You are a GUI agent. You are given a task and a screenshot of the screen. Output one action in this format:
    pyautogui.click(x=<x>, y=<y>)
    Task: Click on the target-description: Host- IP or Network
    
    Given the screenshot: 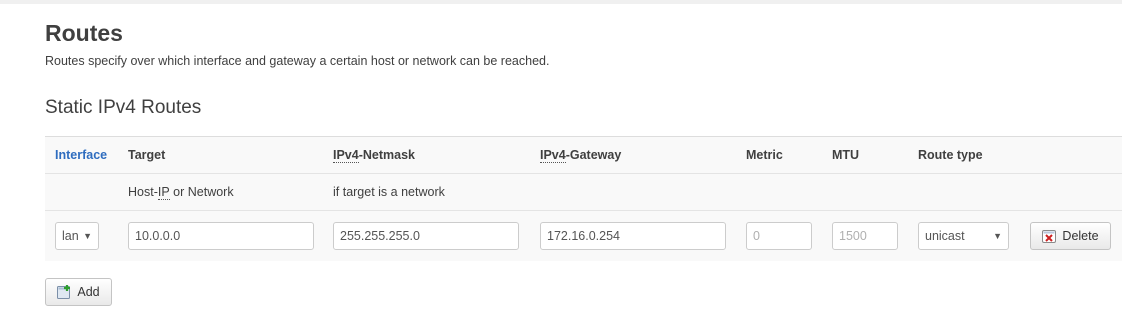 What is the action you would take?
    pyautogui.click(x=181, y=192)
    